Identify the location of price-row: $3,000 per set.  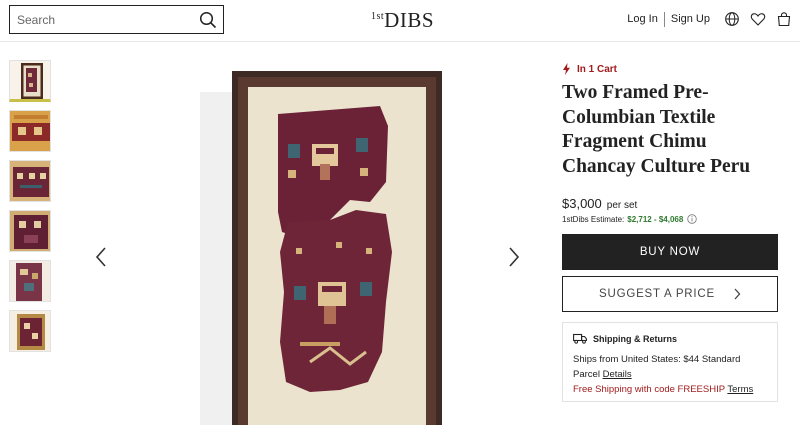
(670, 203).